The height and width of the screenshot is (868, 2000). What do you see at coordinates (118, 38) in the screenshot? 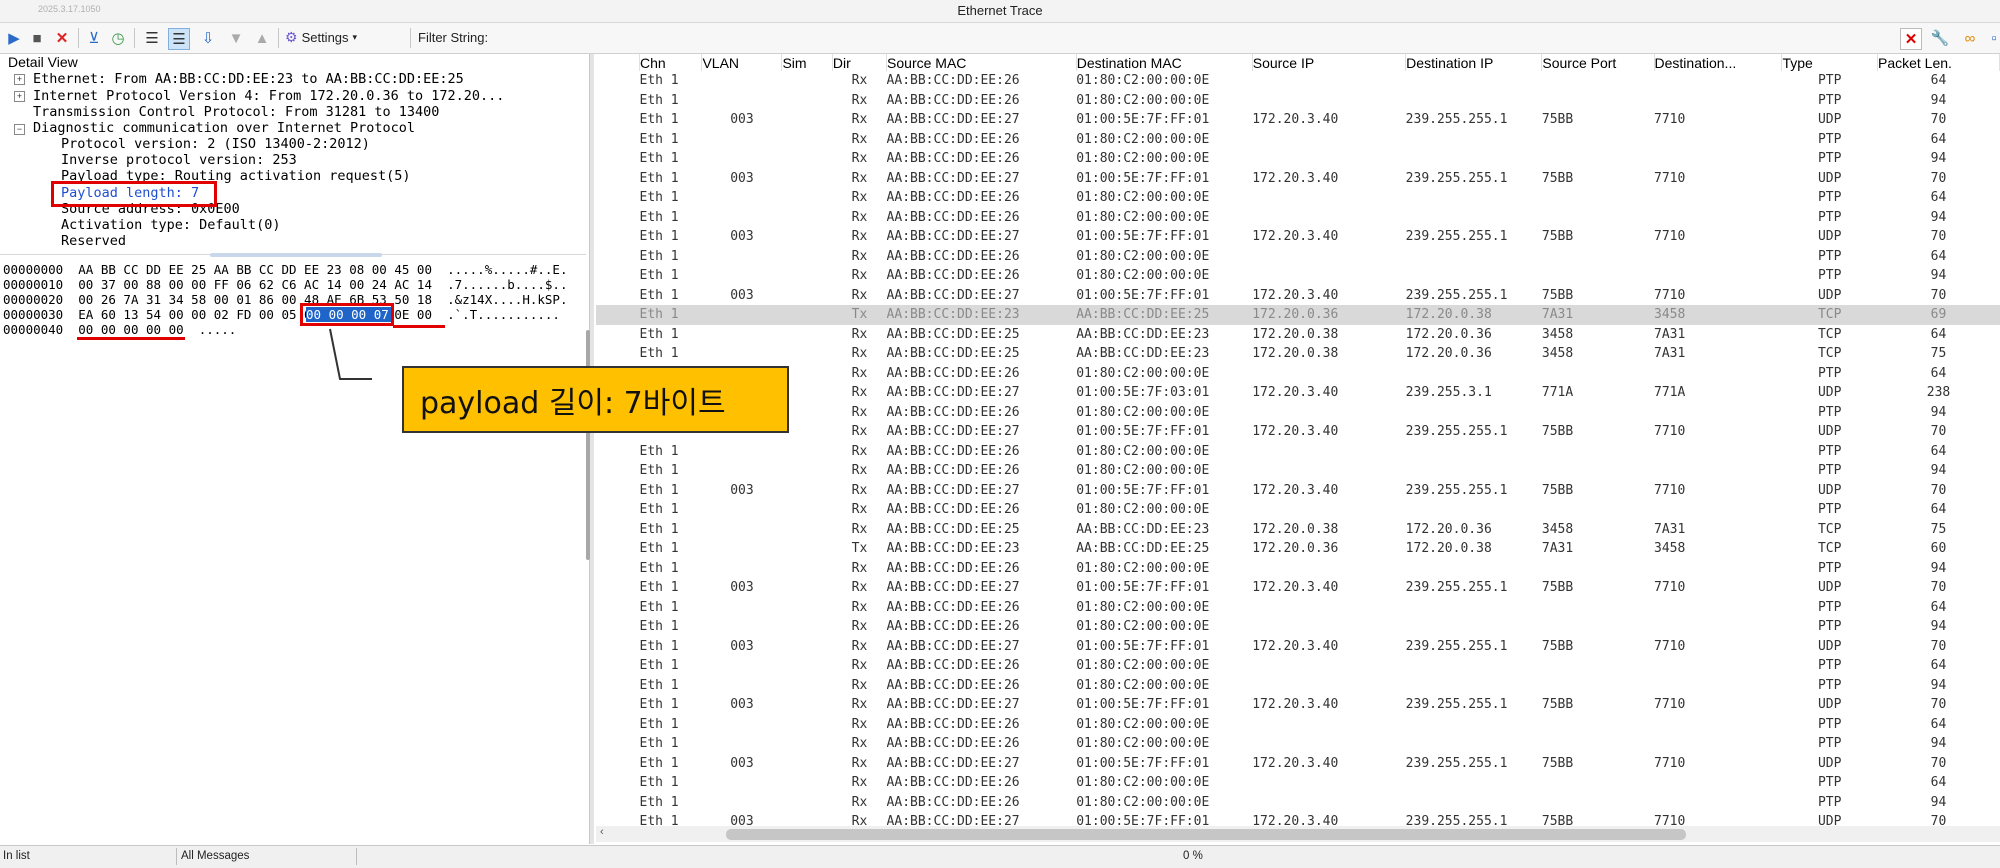
I see `clock-icon: ◷` at bounding box center [118, 38].